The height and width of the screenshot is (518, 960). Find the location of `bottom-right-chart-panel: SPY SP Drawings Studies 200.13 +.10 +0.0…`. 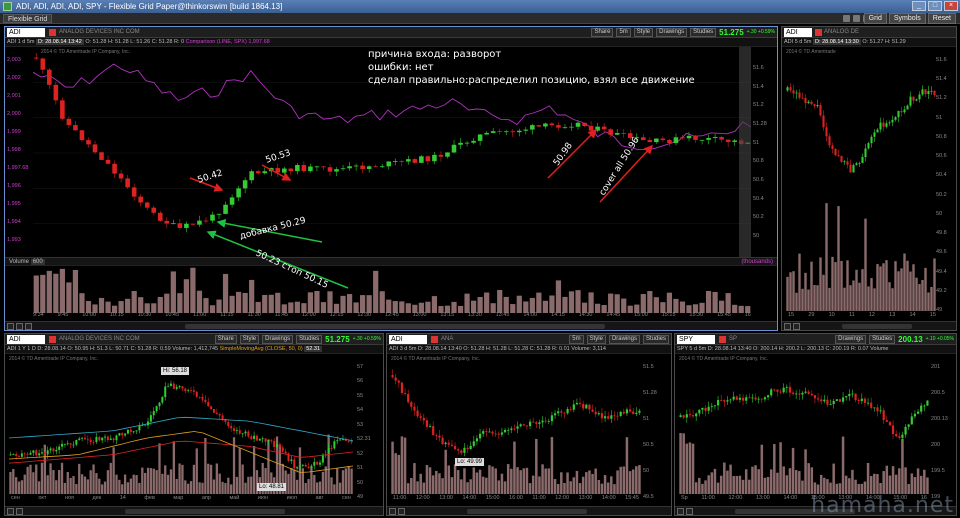

bottom-right-chart-panel: SPY SP Drawings Studies 200.13 +.10 +0.0… is located at coordinates (815, 424).